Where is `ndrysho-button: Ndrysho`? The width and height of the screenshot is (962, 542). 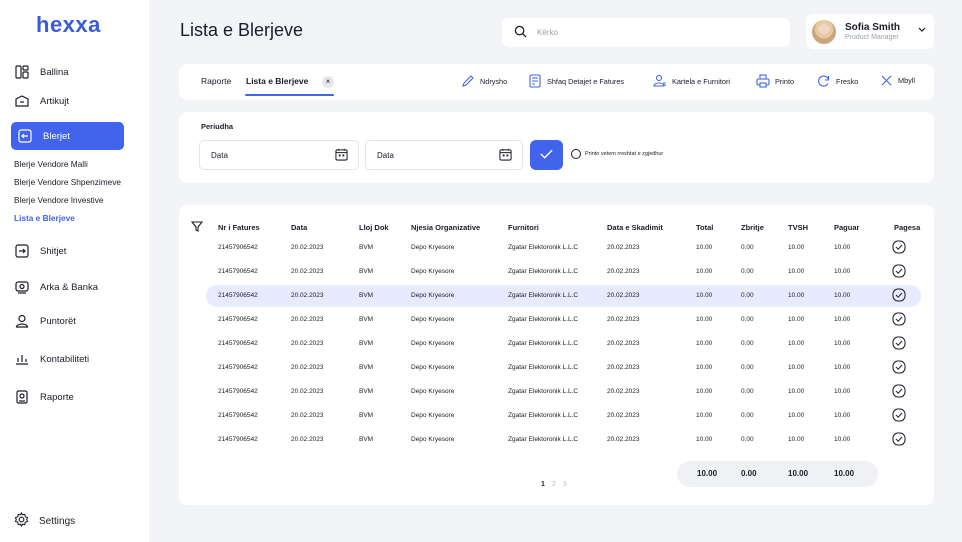
ndrysho-button: Ndrysho is located at coordinates (484, 81).